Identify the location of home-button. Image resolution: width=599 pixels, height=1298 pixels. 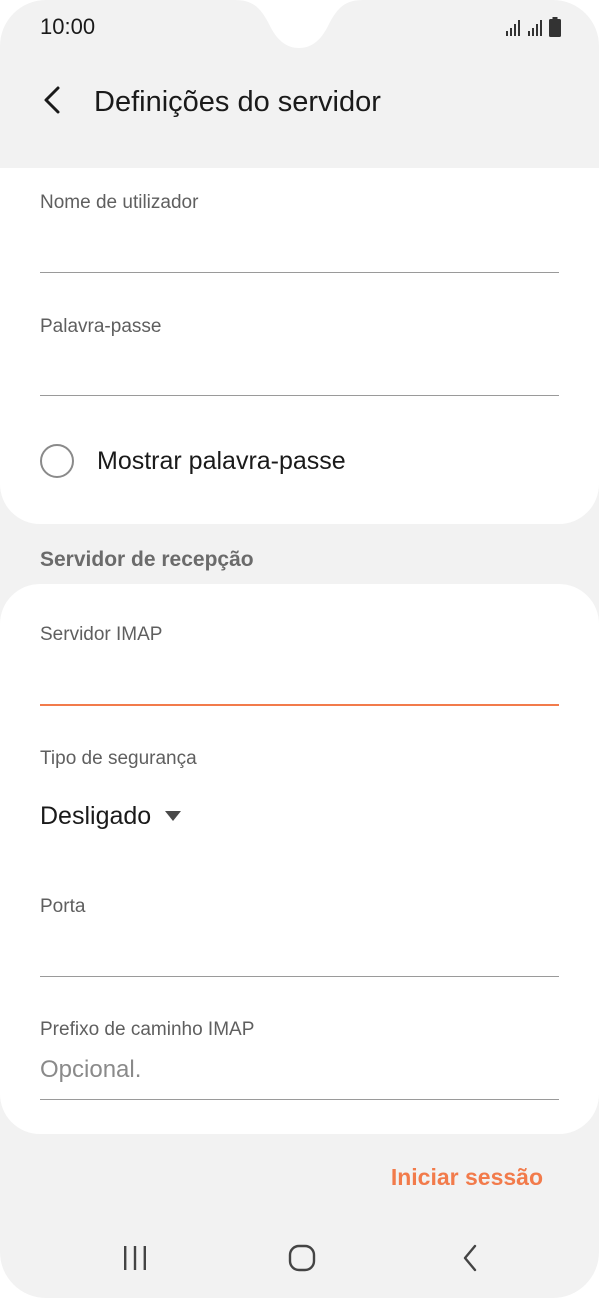
(302, 1260).